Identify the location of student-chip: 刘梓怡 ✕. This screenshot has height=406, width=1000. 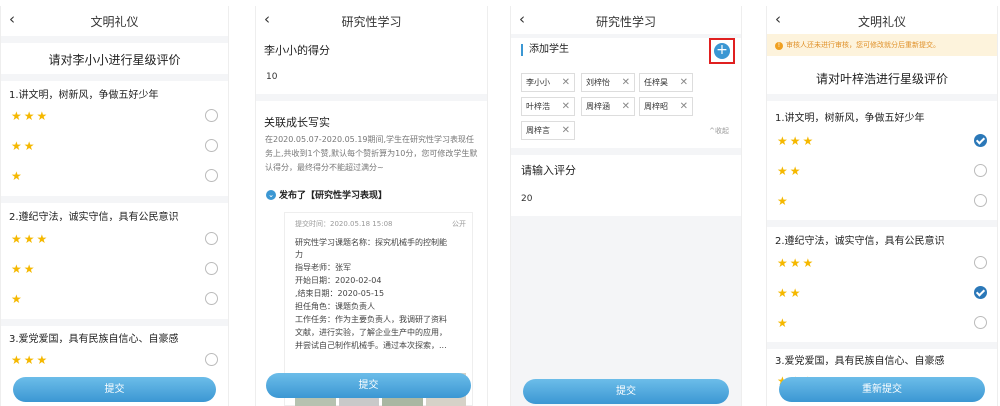
(608, 82).